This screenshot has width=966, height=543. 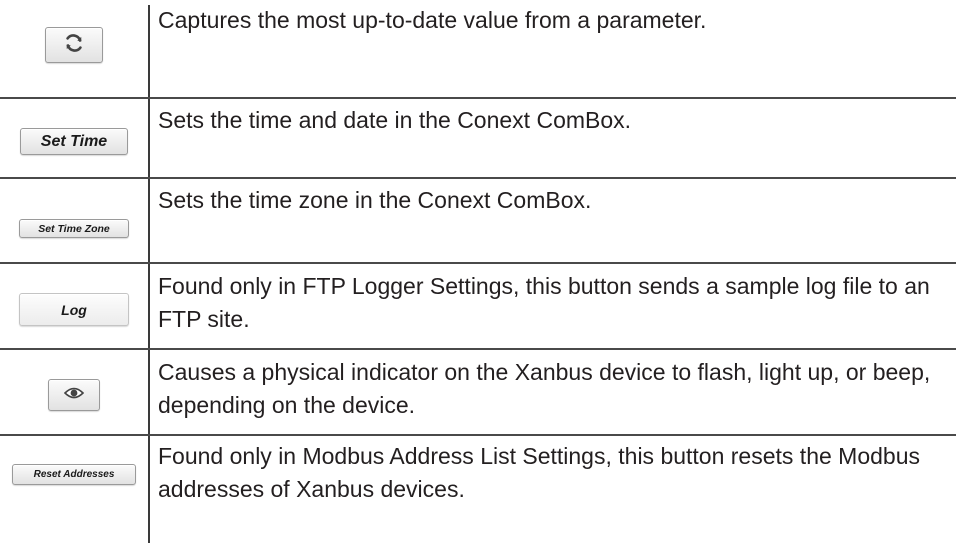 I want to click on button-cell-log: Log, so click(x=74, y=309).